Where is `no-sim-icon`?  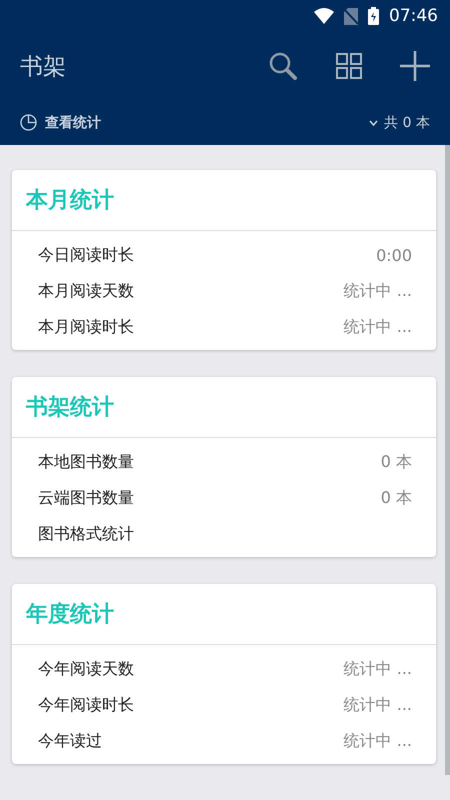
no-sim-icon is located at coordinates (351, 16).